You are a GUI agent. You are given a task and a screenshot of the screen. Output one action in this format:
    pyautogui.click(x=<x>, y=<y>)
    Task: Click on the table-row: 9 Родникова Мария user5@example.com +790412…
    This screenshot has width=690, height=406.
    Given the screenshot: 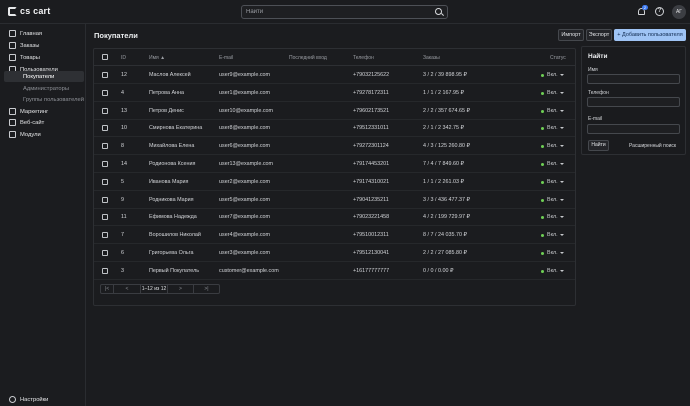 What is the action you would take?
    pyautogui.click(x=334, y=200)
    